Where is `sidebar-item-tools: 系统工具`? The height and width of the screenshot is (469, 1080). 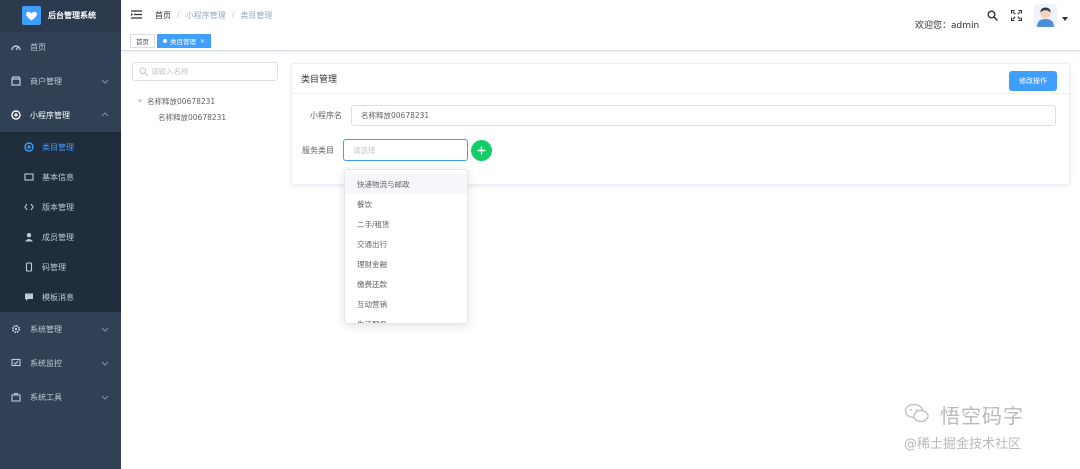
sidebar-item-tools: 系统工具 is located at coordinates (60, 397).